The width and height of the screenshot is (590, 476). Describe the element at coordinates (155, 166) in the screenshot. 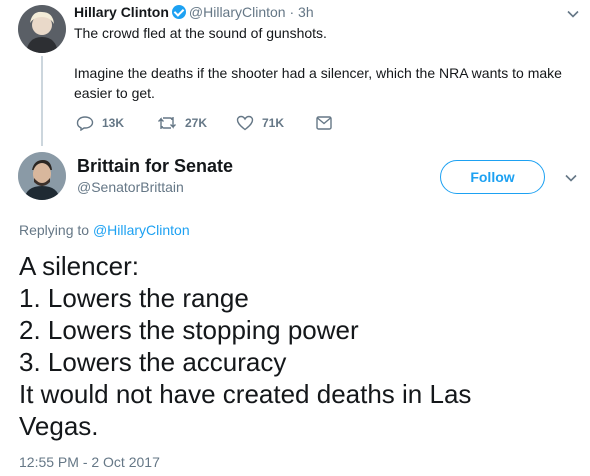

I see `brittain-name: Brittain for Senate` at that location.